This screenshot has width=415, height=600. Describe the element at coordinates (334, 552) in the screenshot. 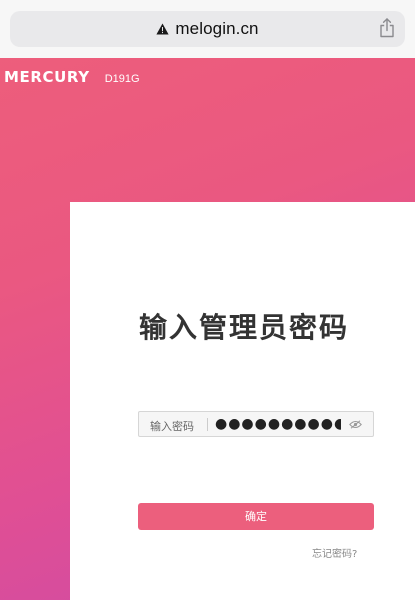

I see `forgot-password-link: 忘记密码?` at that location.